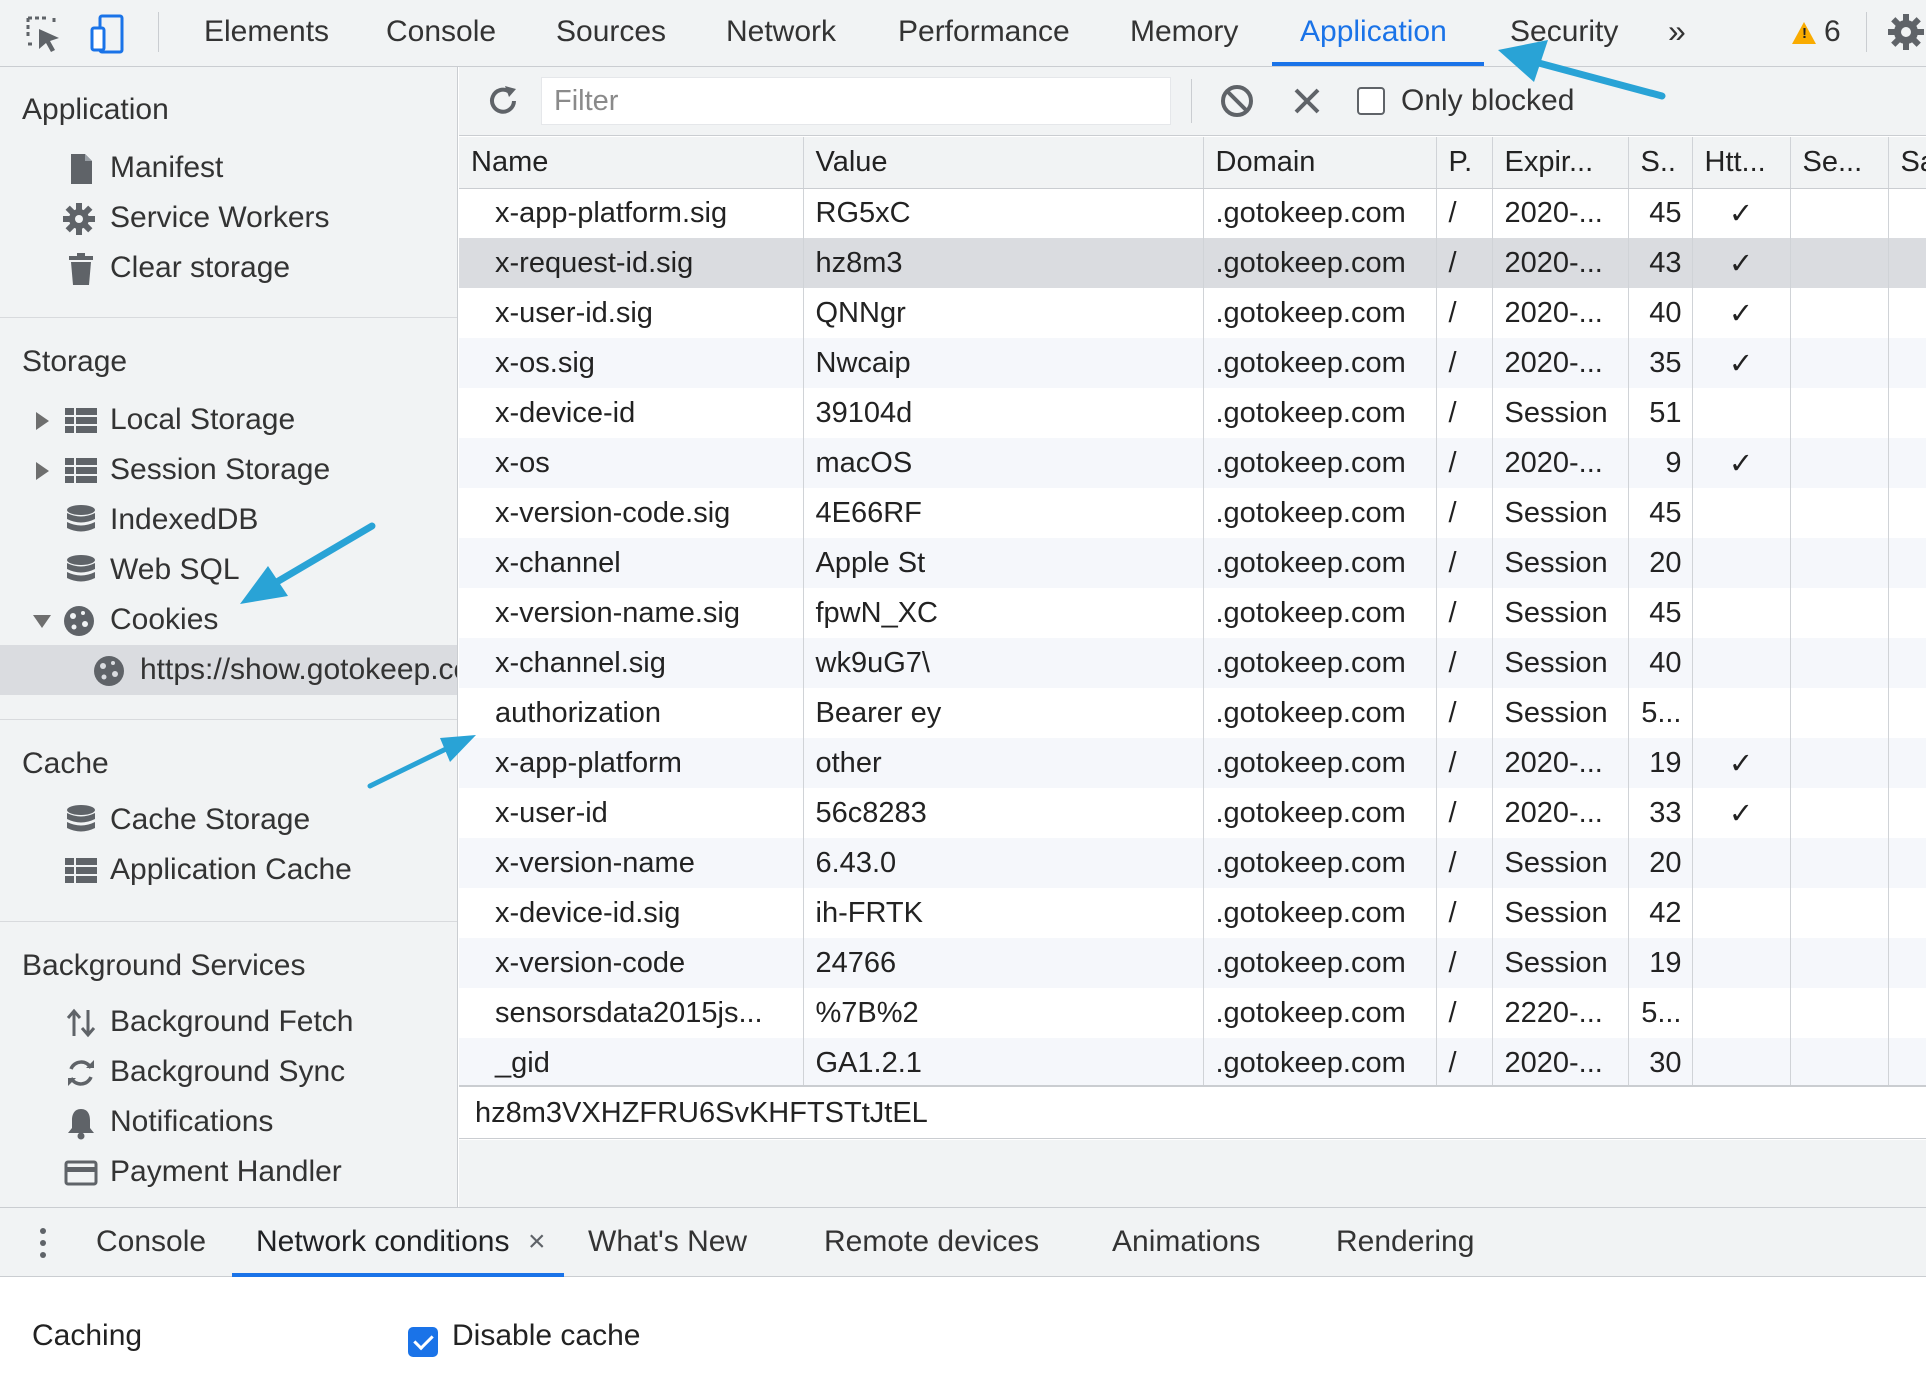 The width and height of the screenshot is (1926, 1394). What do you see at coordinates (228, 268) in the screenshot?
I see `sidebar-item-clear-storage: Clear storage` at bounding box center [228, 268].